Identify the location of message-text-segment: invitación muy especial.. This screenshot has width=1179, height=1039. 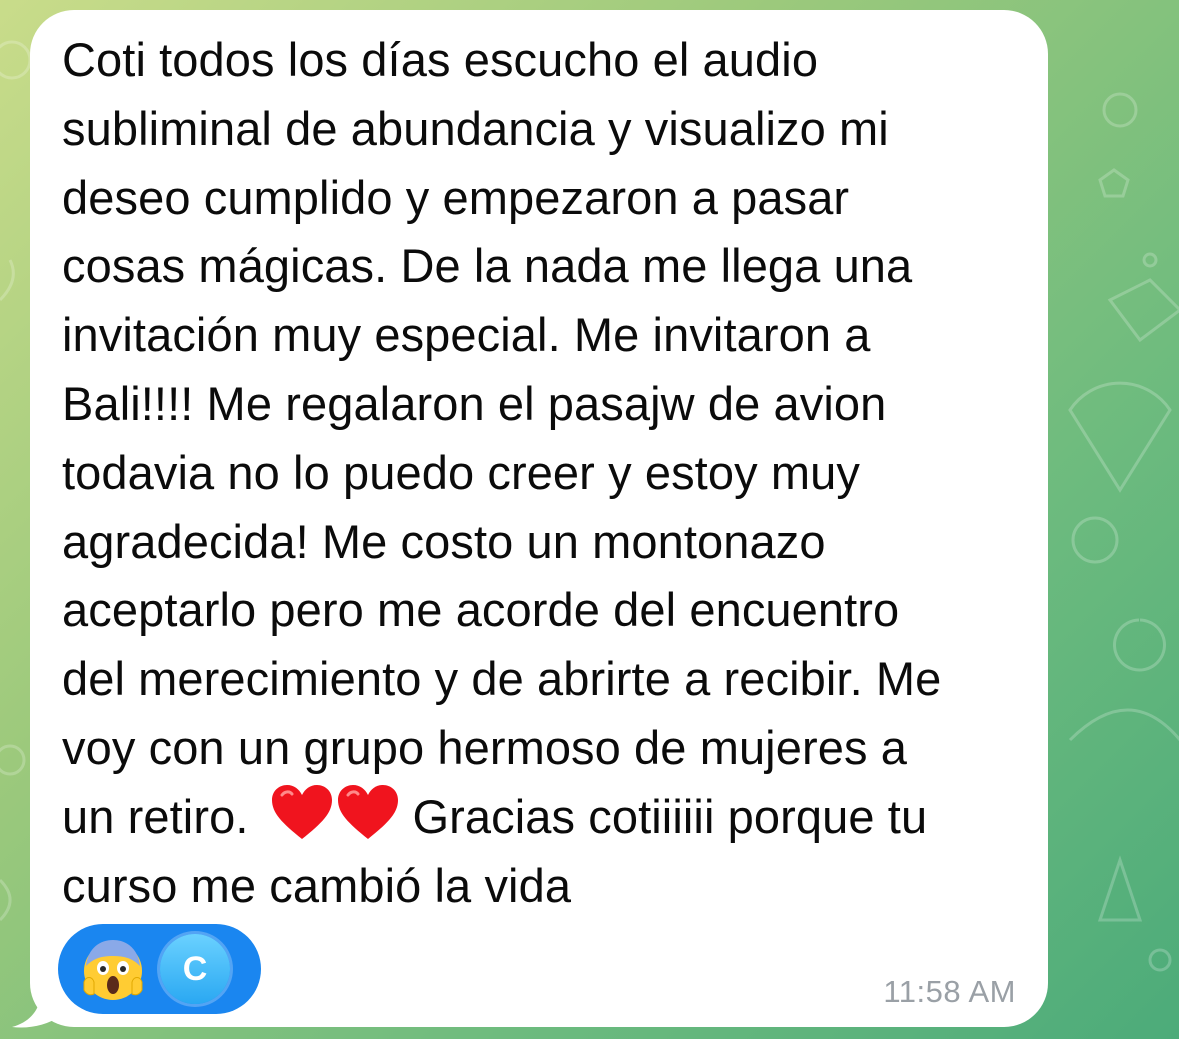
(318, 335).